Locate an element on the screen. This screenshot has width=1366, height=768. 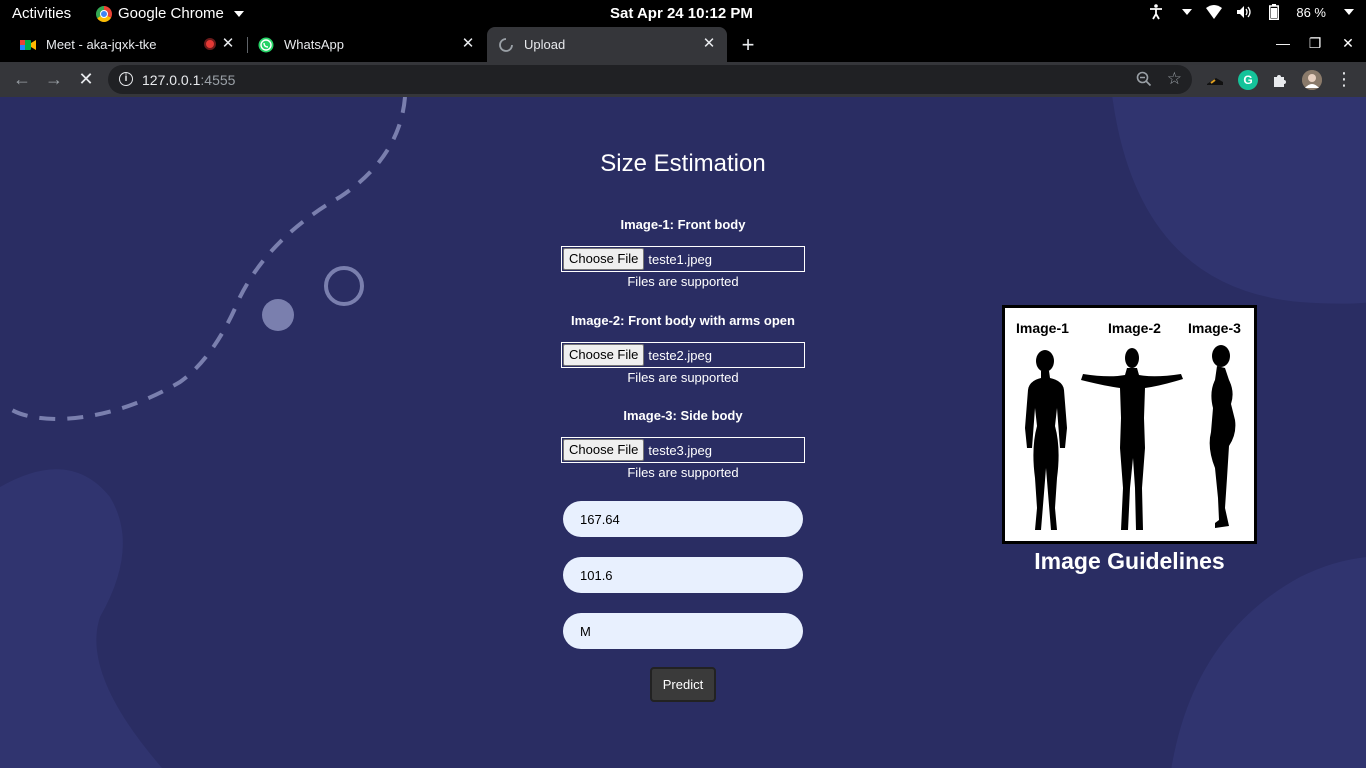
meet-icon is located at coordinates (28, 44).